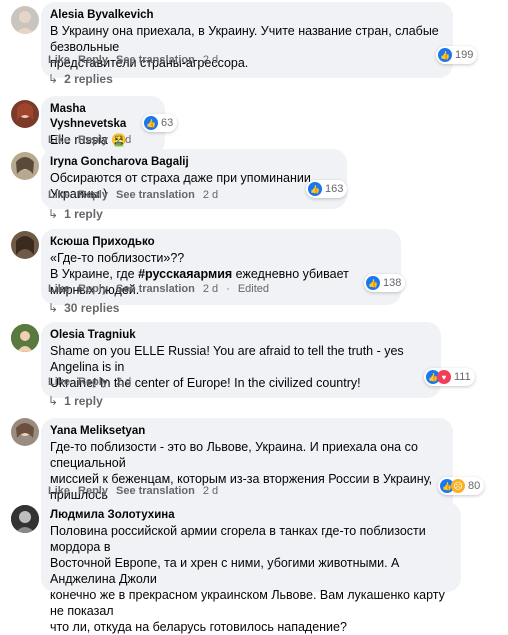  I want to click on comment-text-line: «Где-то поблизости»??, so click(117, 258).